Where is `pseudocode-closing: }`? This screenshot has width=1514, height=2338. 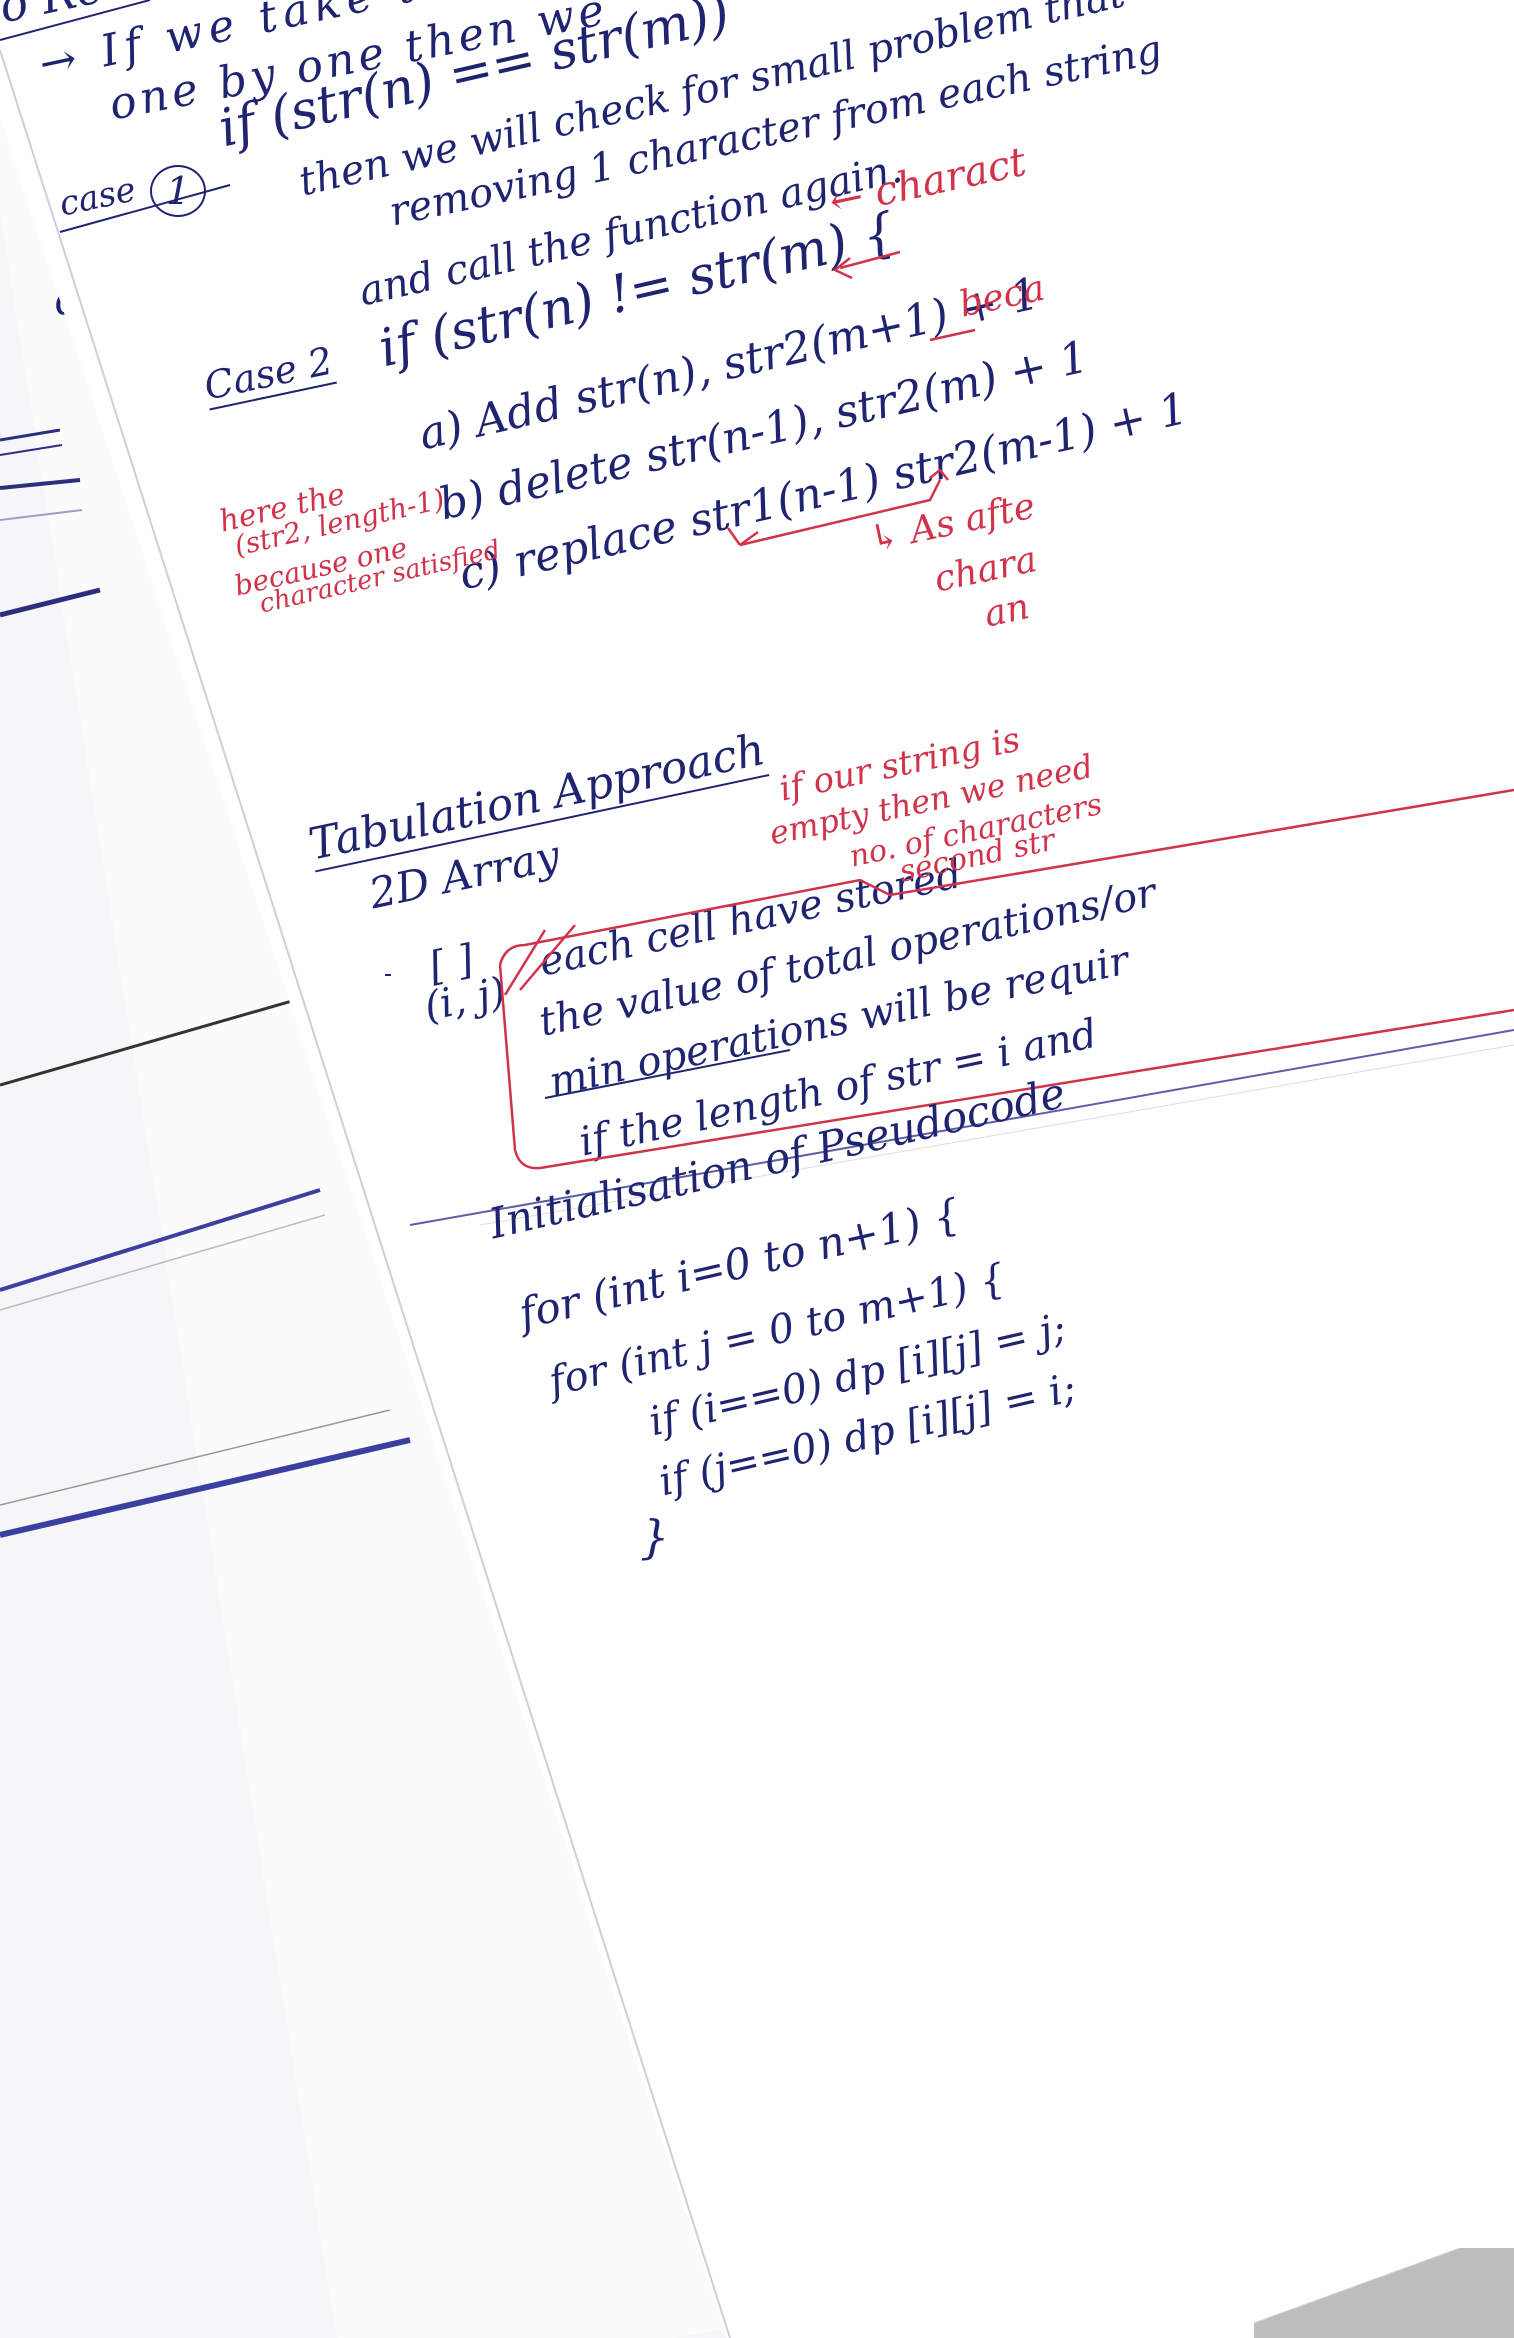
pseudocode-closing: } is located at coordinates (655, 1537).